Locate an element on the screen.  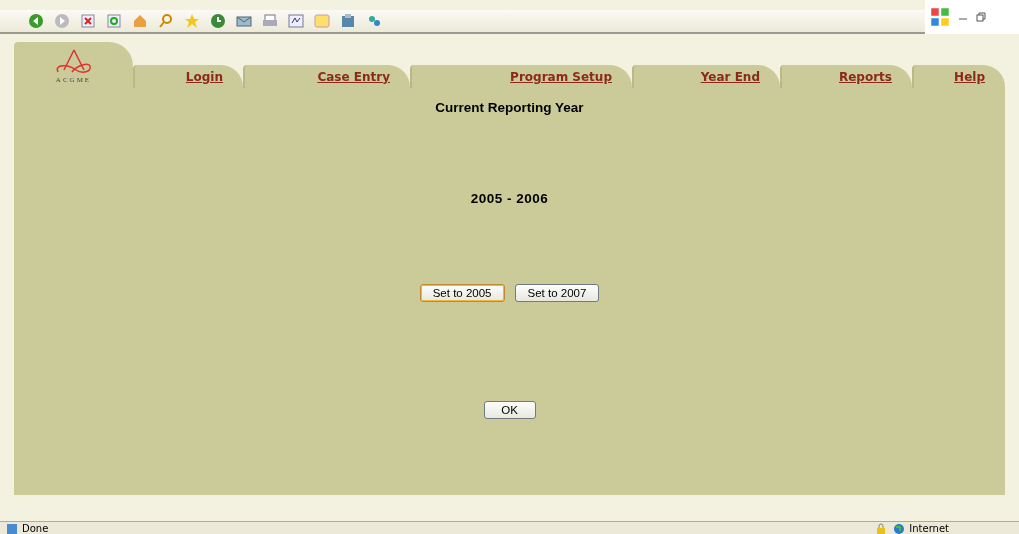
note-icon is located at coordinates (322, 21).